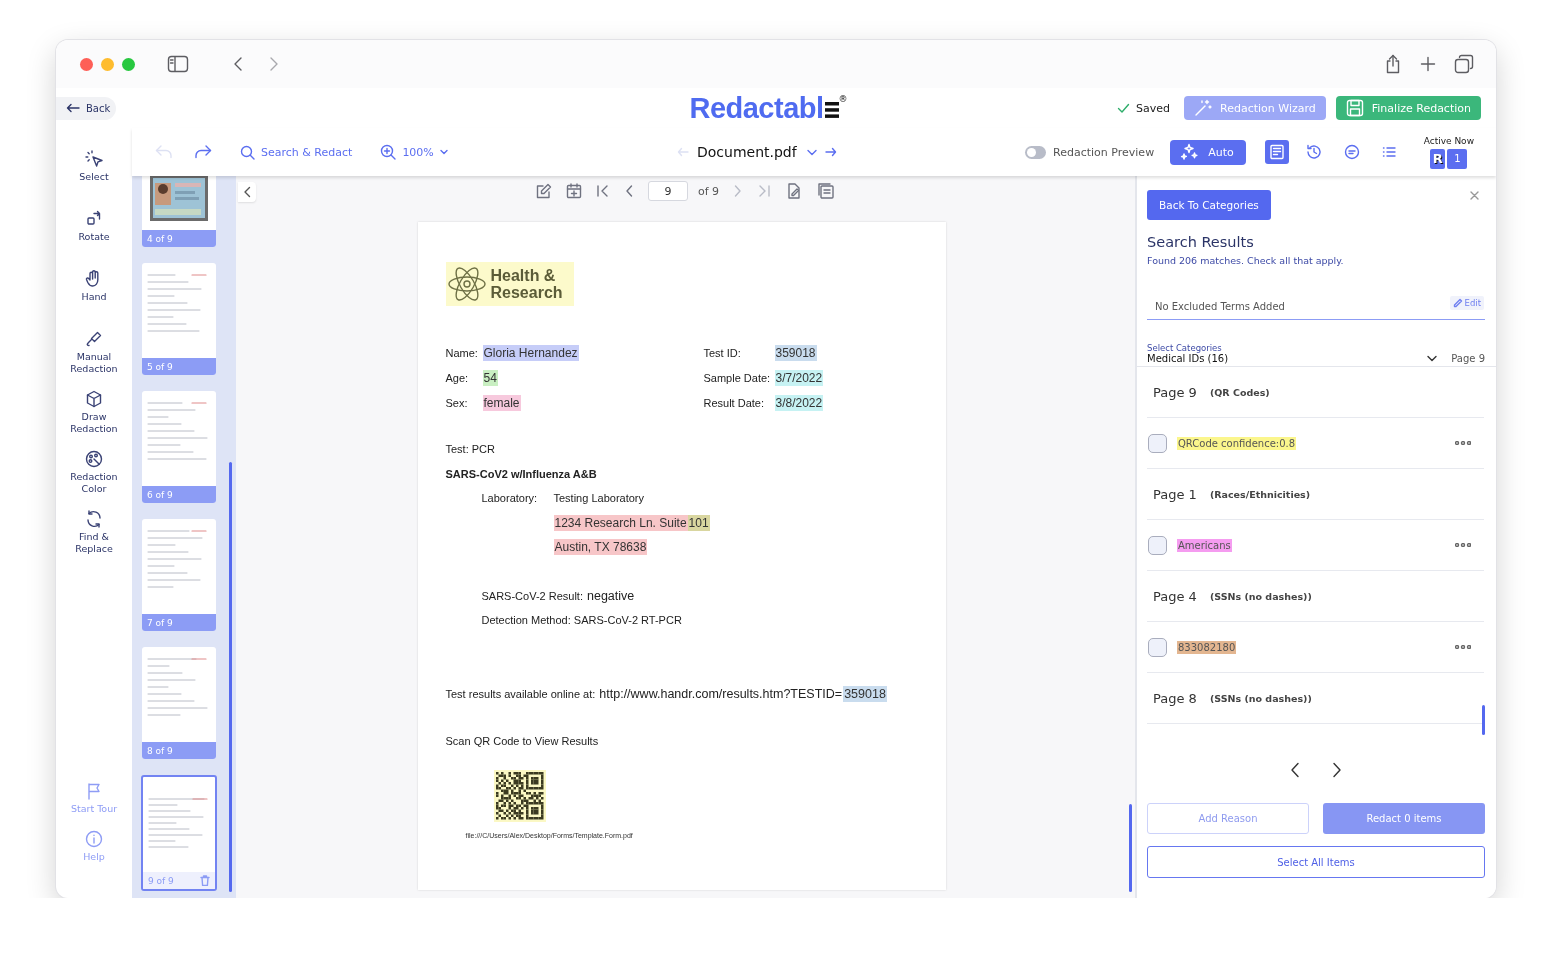 The height and width of the screenshot is (970, 1552). Describe the element at coordinates (1208, 152) in the screenshot. I see `auto-button: Auto` at that location.